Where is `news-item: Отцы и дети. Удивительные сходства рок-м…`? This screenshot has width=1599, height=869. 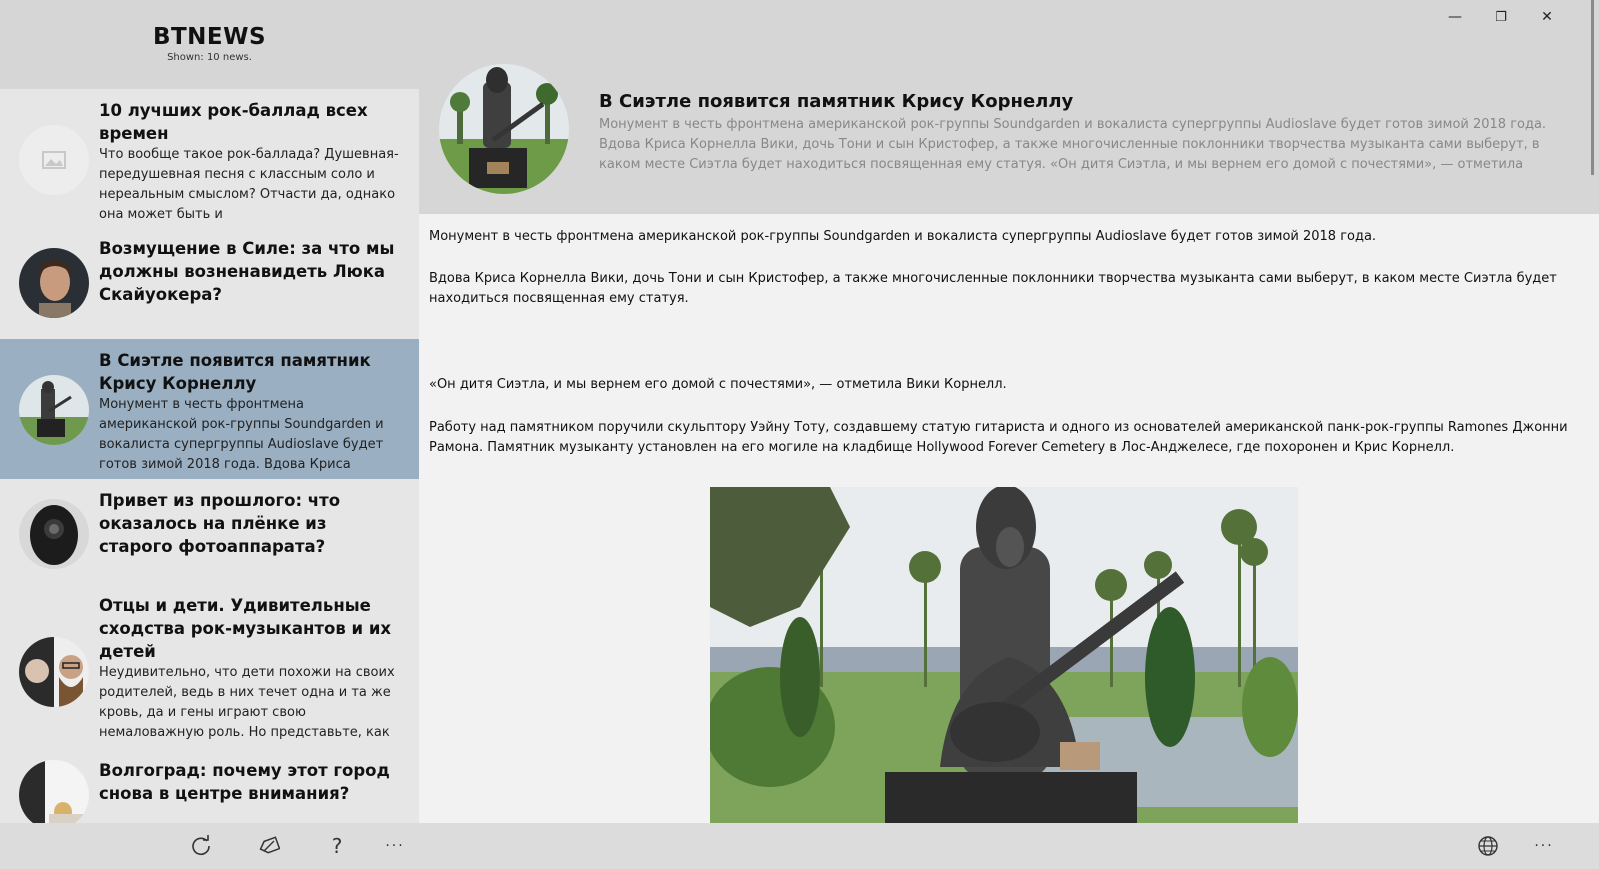
news-item: Отцы и дети. Удивительные сходства рок-м… is located at coordinates (209, 666).